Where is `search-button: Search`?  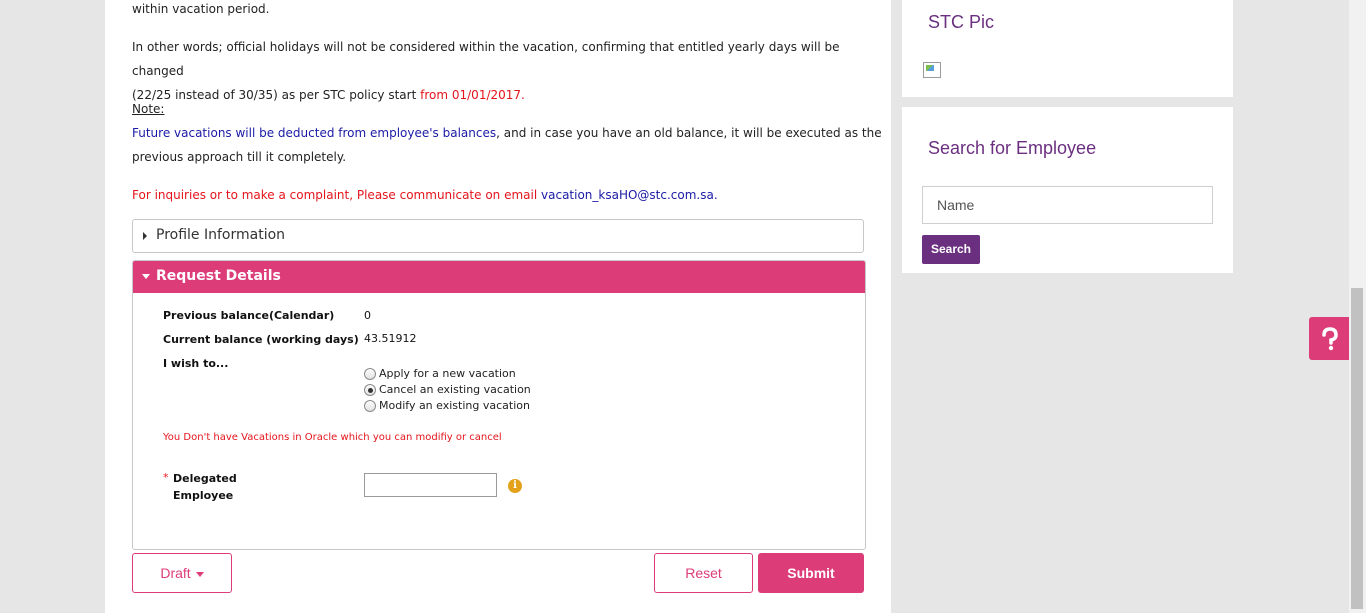 search-button: Search is located at coordinates (951, 249).